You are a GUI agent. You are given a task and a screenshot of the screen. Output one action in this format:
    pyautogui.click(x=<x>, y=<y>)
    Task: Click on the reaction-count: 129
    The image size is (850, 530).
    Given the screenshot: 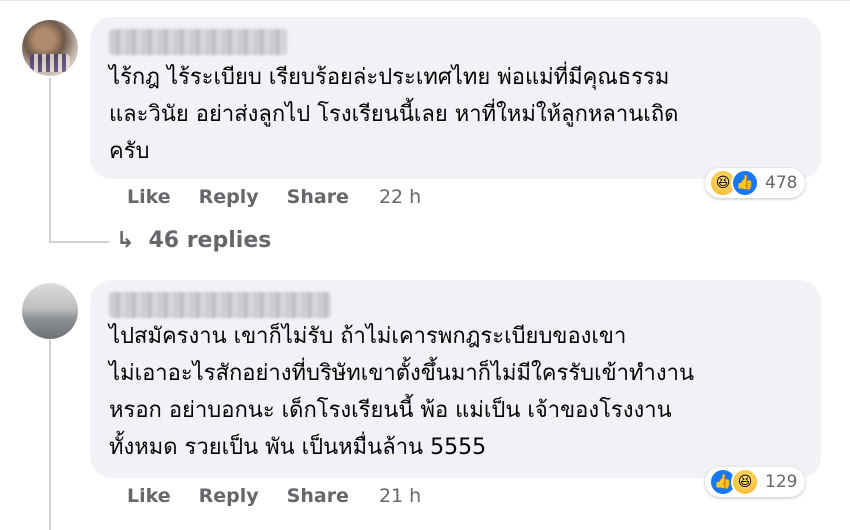 What is the action you would take?
    pyautogui.click(x=781, y=482)
    